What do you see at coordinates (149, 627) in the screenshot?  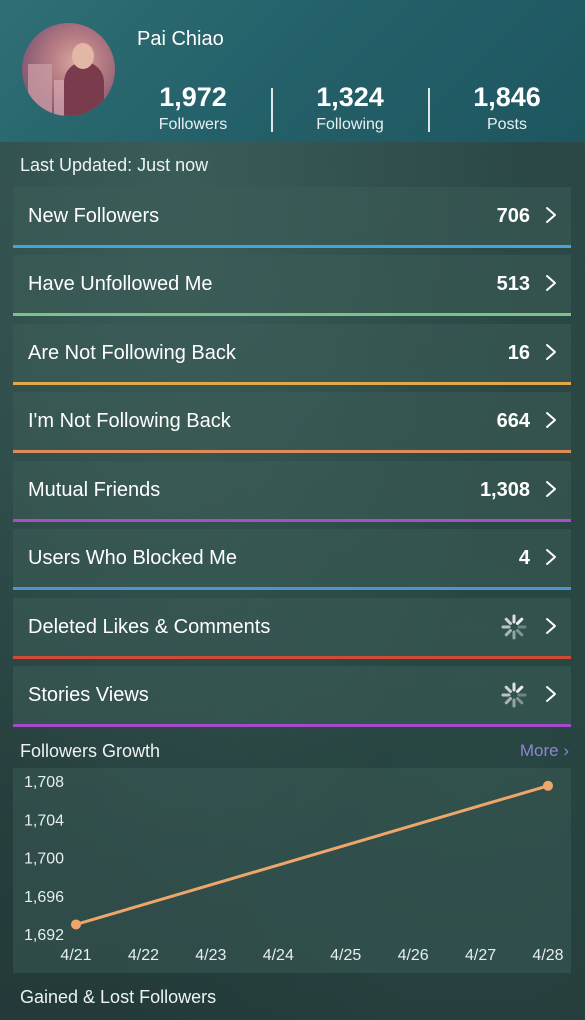 I see `row-label: Deleted Likes & Comments` at bounding box center [149, 627].